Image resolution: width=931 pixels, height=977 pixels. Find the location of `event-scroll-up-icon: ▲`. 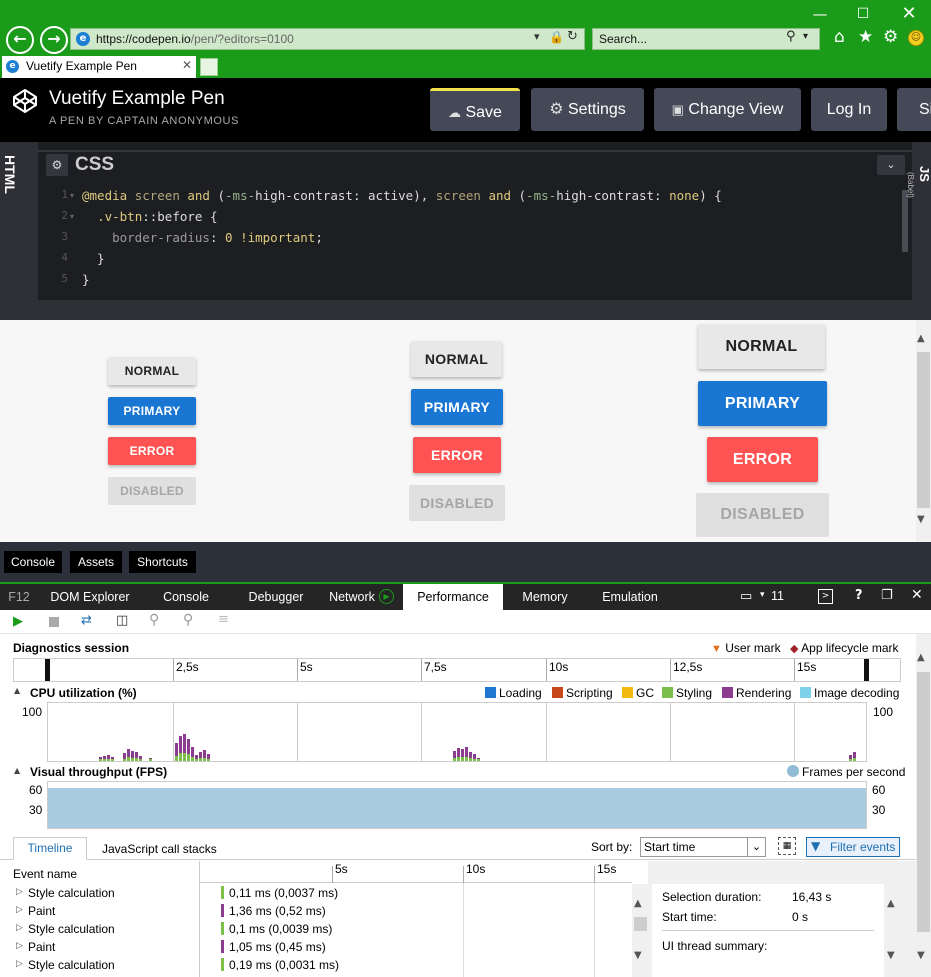

event-scroll-up-icon: ▲ is located at coordinates (638, 903).